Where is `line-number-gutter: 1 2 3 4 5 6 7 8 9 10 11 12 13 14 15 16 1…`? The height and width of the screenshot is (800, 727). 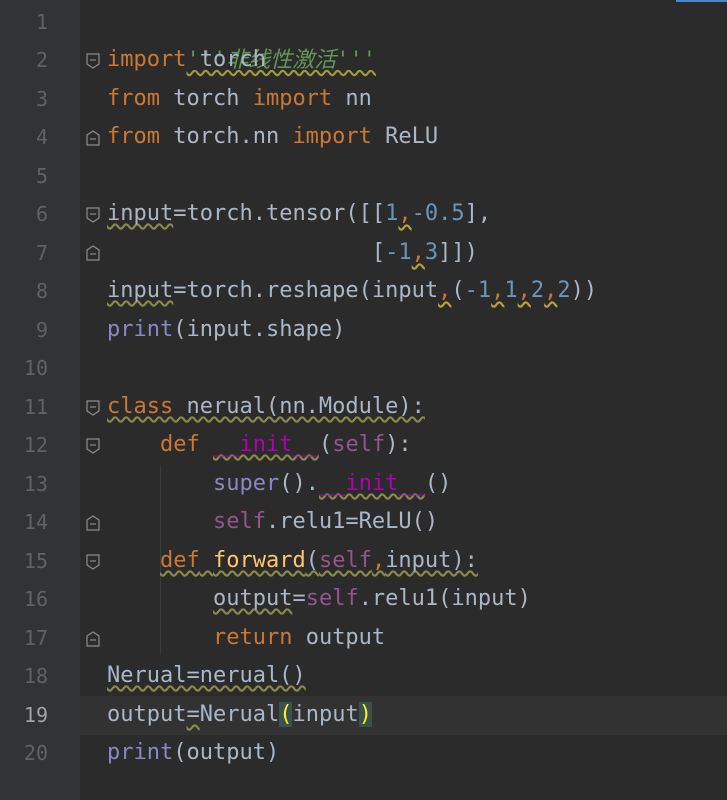
line-number-gutter: 1 2 3 4 5 6 7 8 9 10 11 12 13 14 15 16 1… is located at coordinates (50, 400).